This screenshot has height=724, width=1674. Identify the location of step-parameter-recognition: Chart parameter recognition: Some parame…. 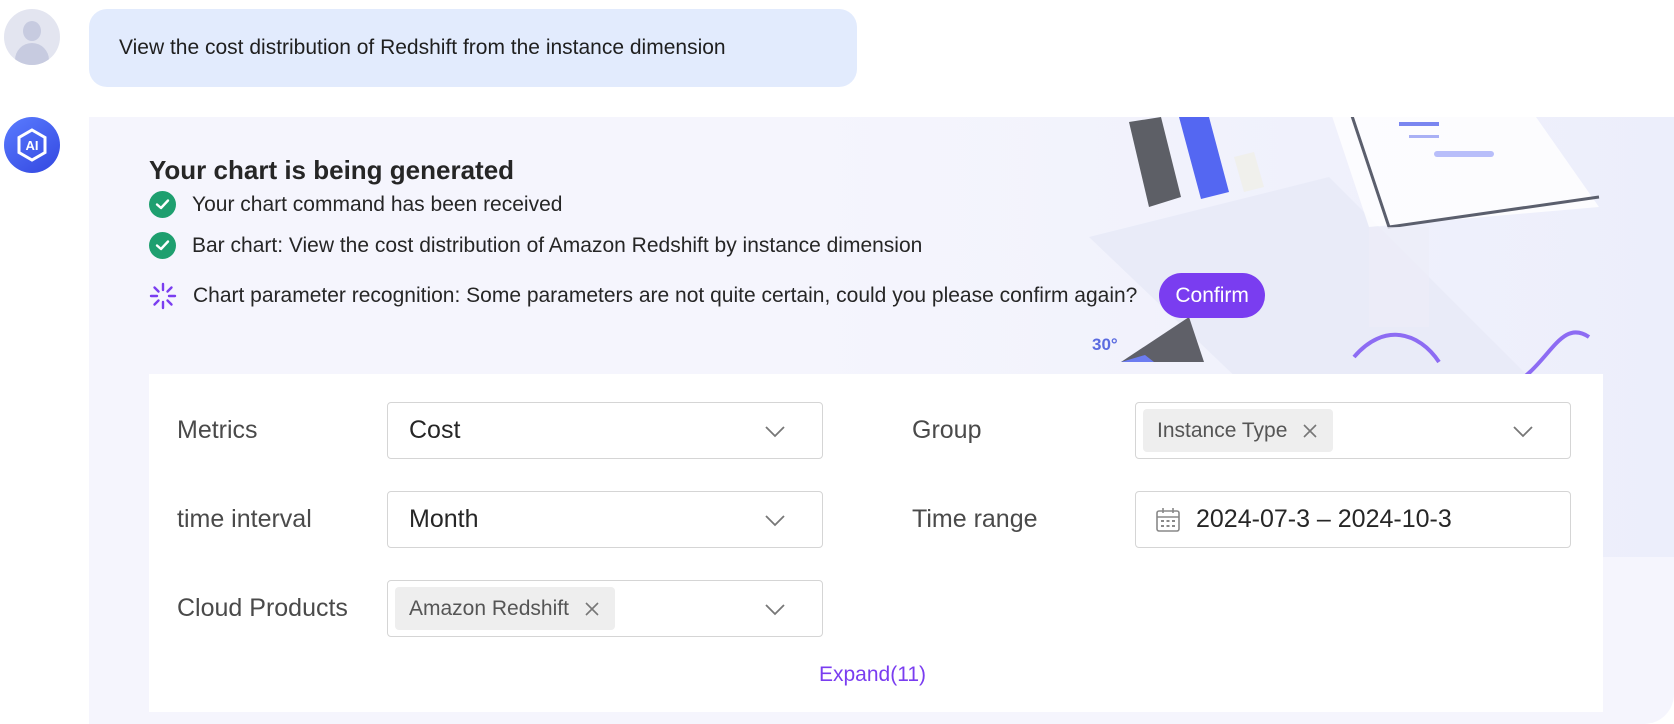
(707, 295).